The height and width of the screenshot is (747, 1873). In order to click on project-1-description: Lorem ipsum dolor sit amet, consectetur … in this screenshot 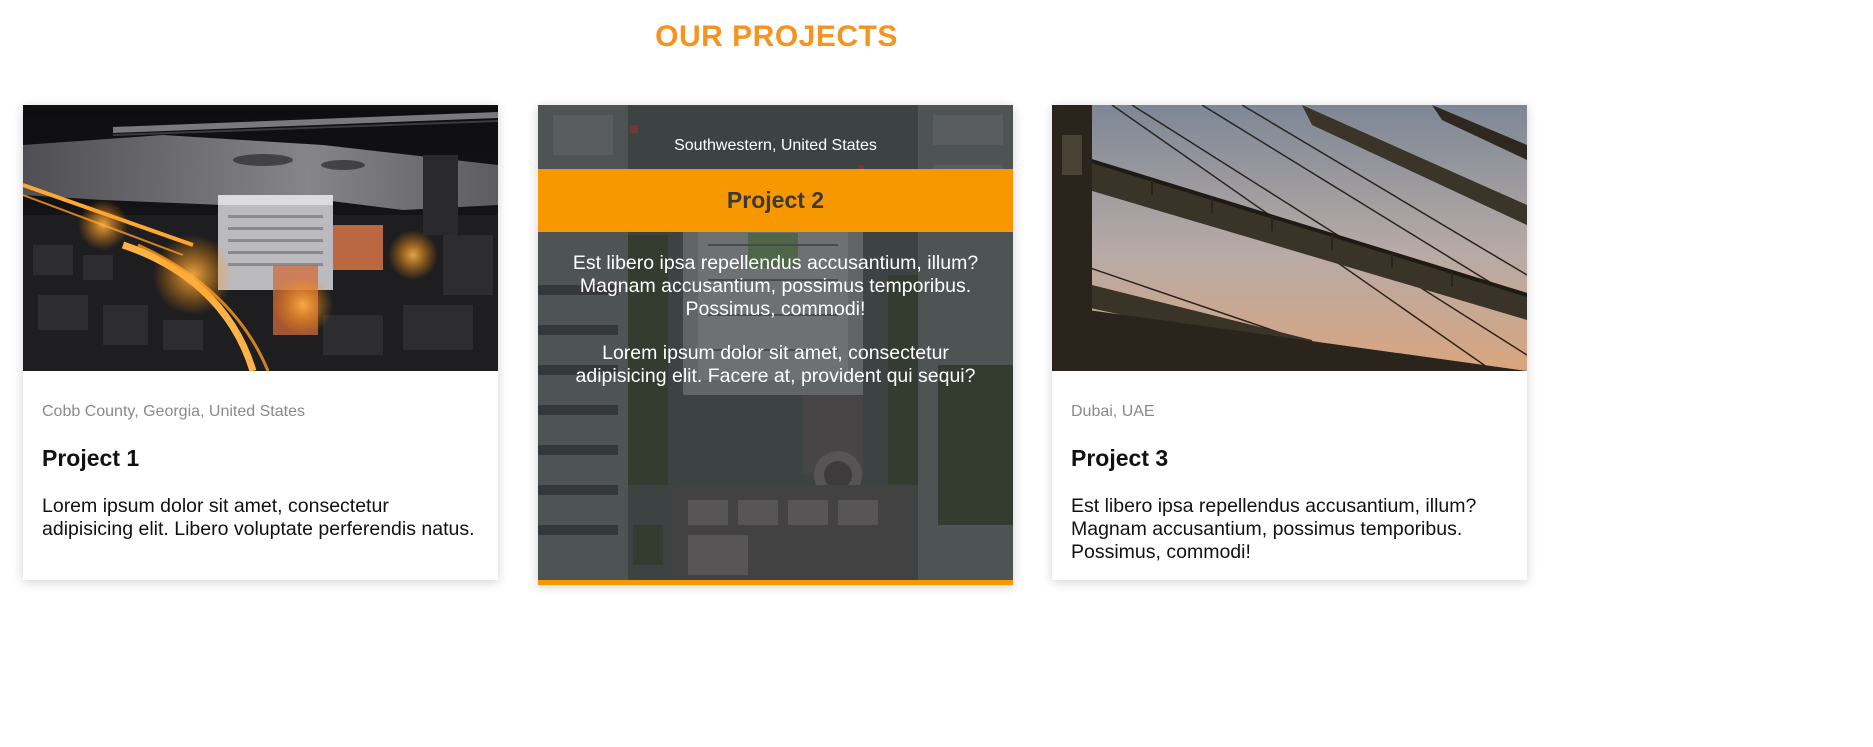, I will do `click(258, 517)`.